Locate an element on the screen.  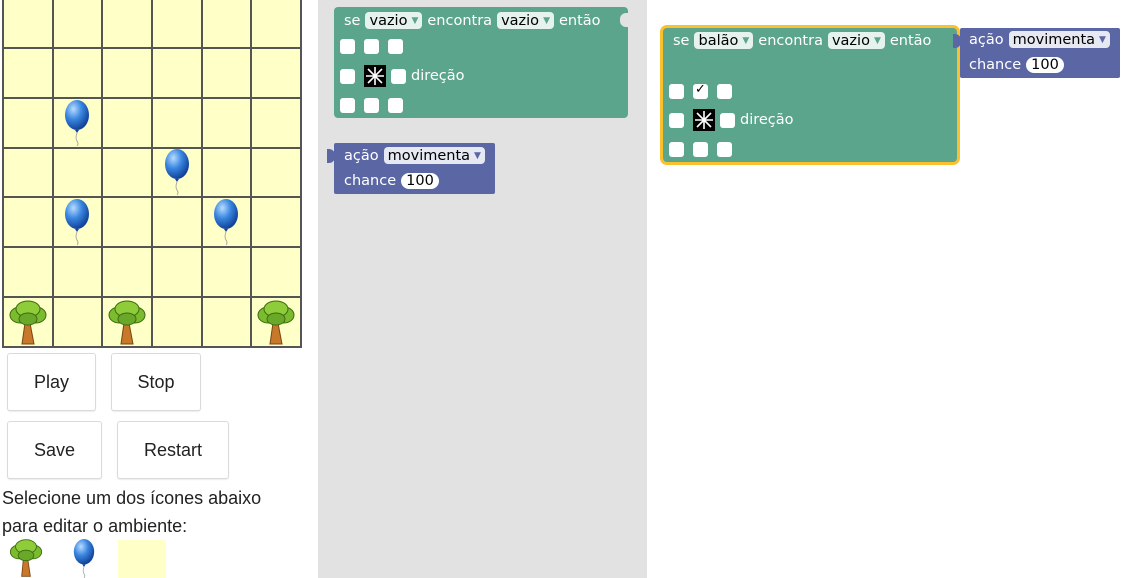
subject-value: vazio is located at coordinates (388, 20).